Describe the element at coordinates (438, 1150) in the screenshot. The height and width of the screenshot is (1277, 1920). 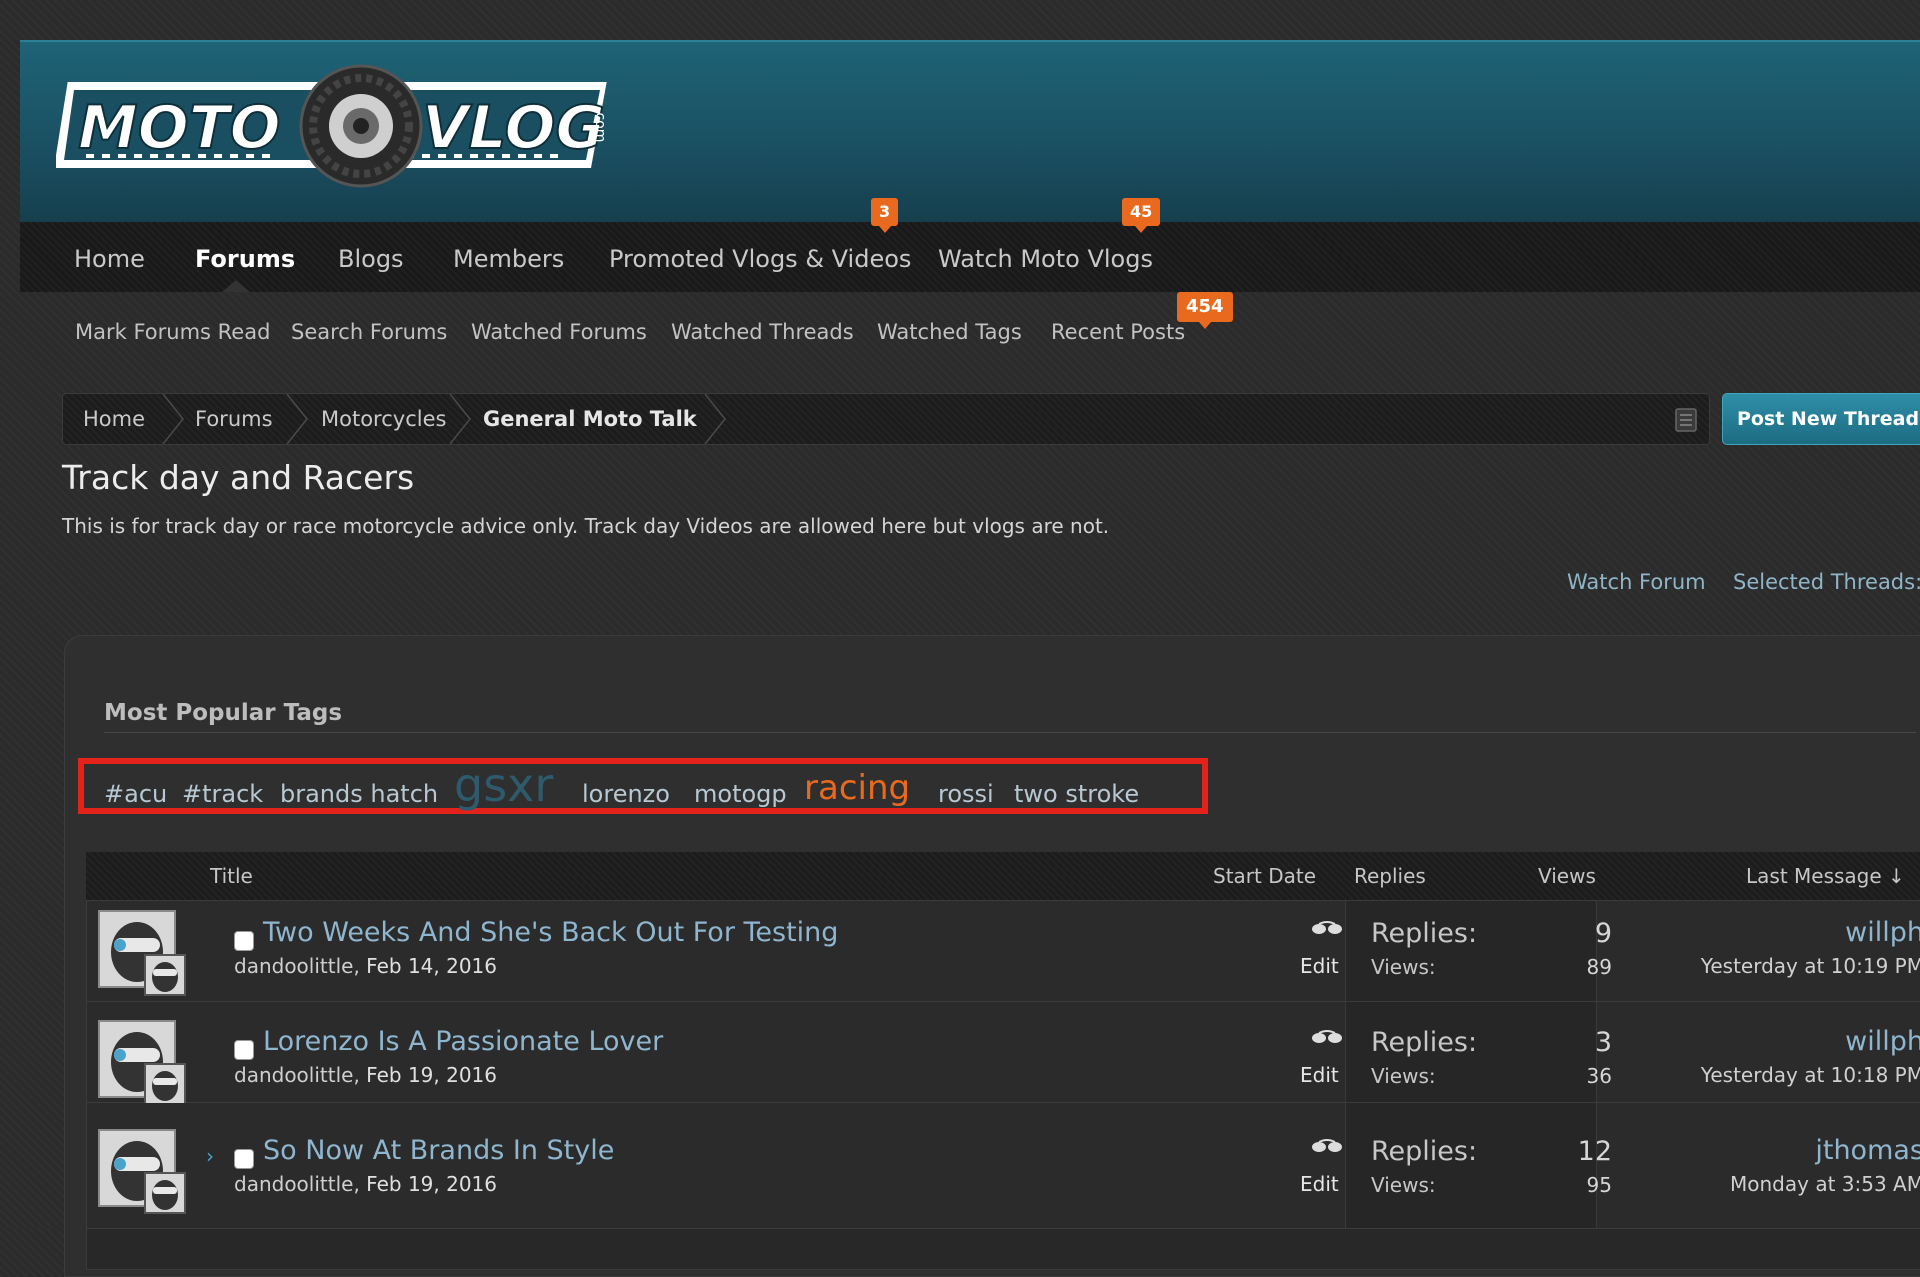
I see `thread-title-link: So Now At Brands In Style` at that location.